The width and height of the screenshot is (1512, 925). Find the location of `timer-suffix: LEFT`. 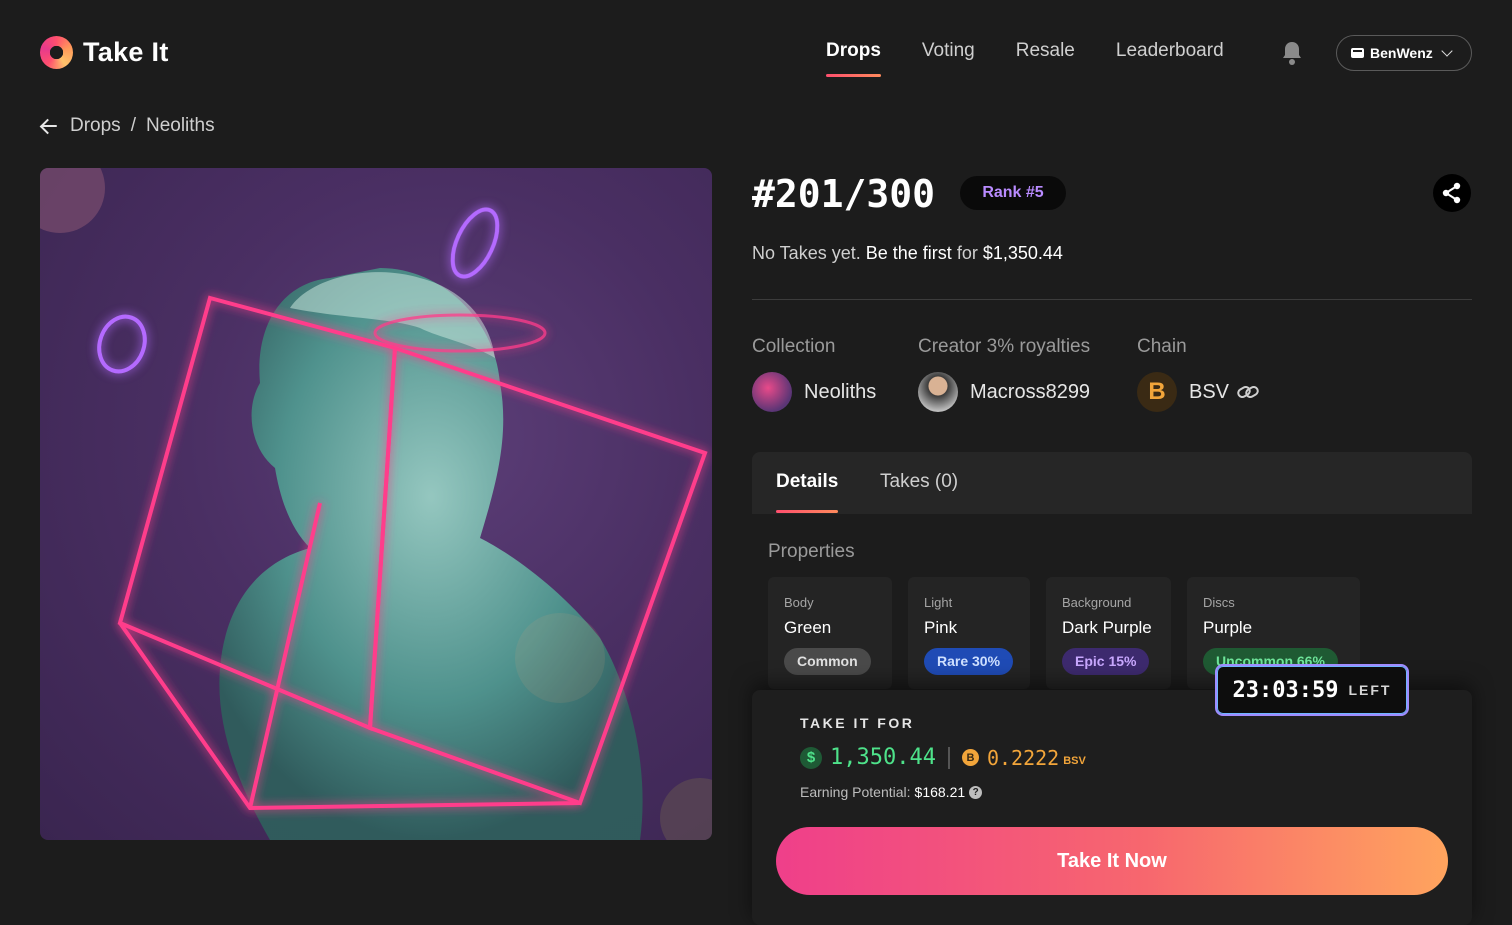

timer-suffix: LEFT is located at coordinates (1370, 690).